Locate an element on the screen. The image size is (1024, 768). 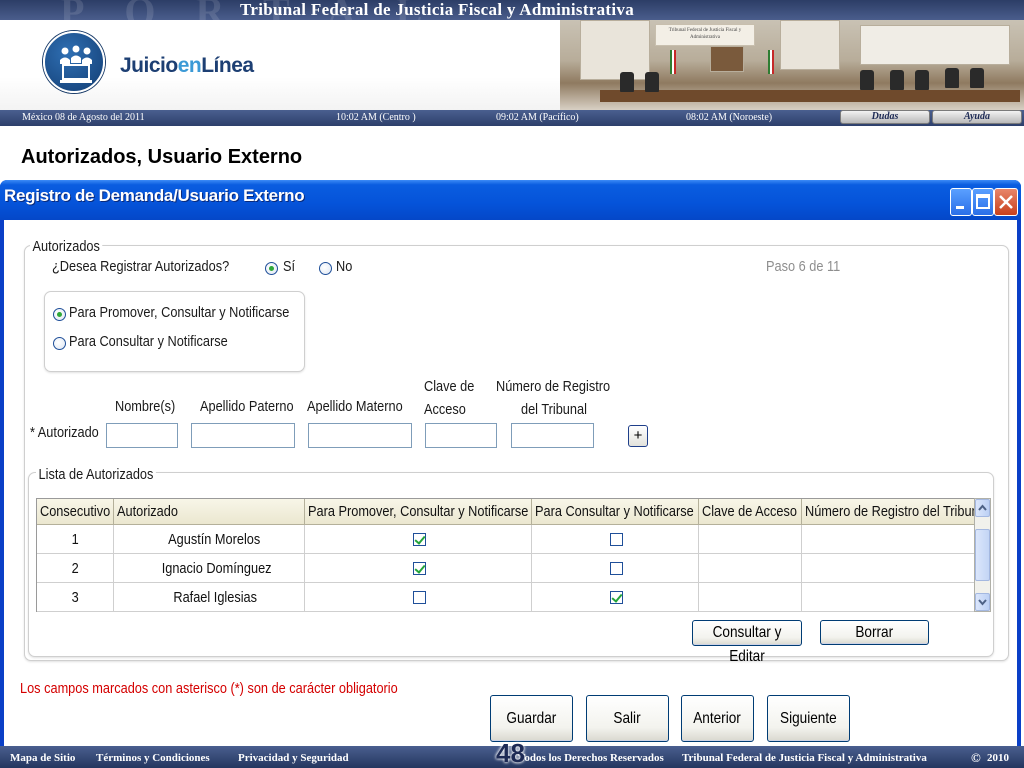
dudas-button: Dudas is located at coordinates (885, 117).